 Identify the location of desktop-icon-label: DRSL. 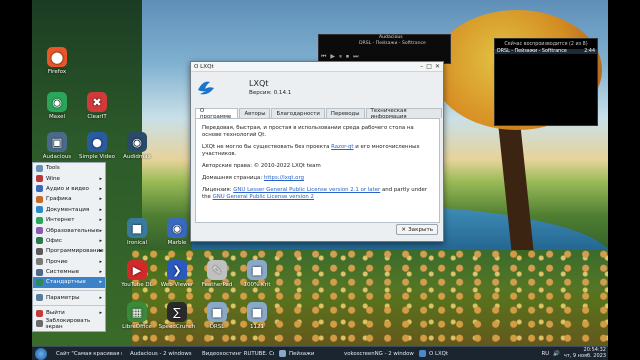
(217, 327).